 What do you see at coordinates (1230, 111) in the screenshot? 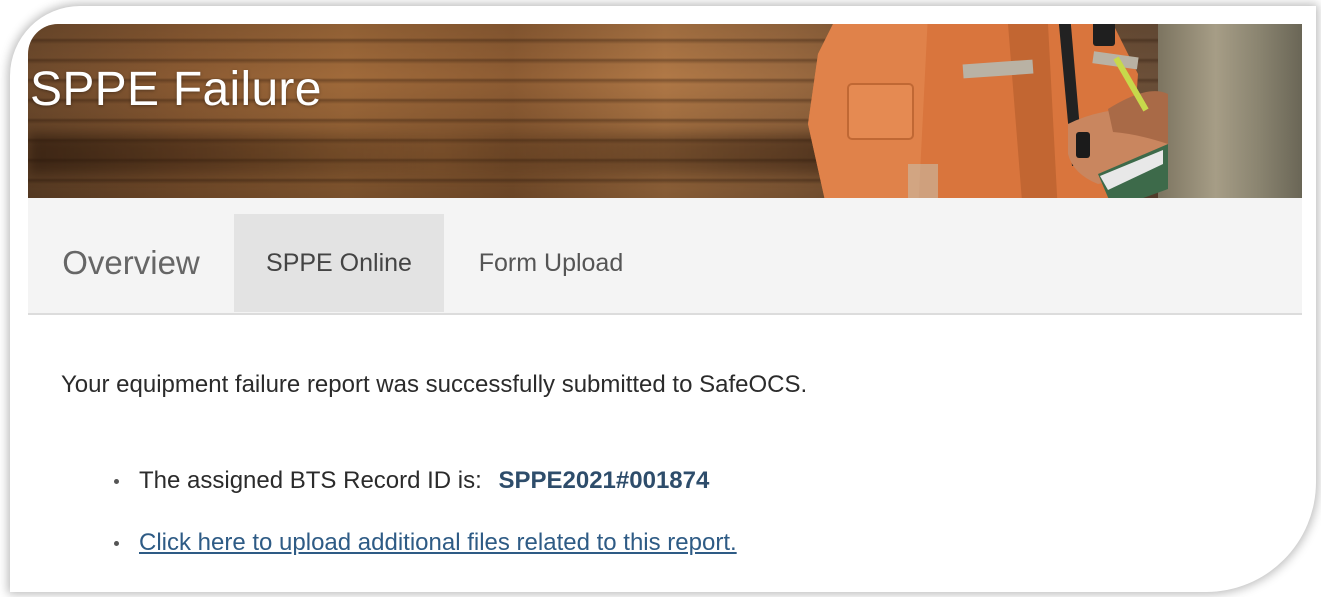
I see `hero-background-right` at bounding box center [1230, 111].